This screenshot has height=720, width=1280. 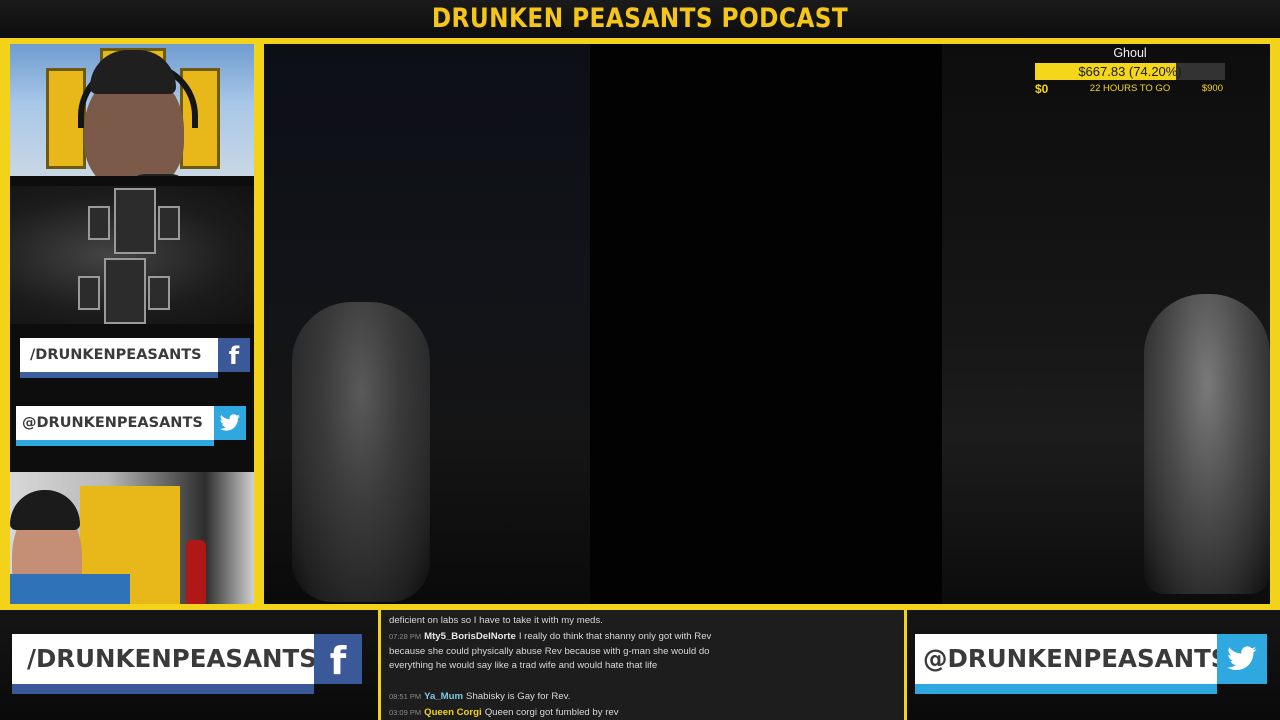 What do you see at coordinates (172, 658) in the screenshot?
I see `facebook-handle-large: /DRUNKENPEASANTS` at bounding box center [172, 658].